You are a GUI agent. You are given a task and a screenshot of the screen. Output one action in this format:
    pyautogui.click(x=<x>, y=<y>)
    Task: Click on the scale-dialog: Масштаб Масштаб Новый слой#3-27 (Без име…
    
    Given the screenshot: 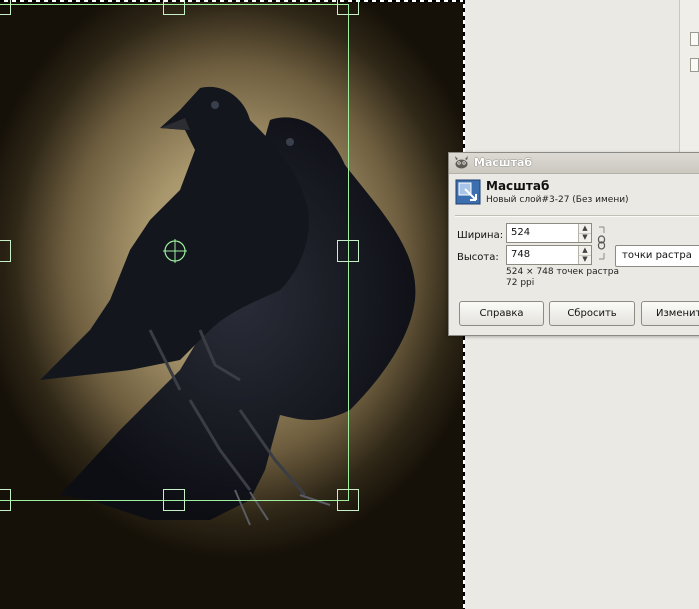 What is the action you would take?
    pyautogui.click(x=573, y=244)
    